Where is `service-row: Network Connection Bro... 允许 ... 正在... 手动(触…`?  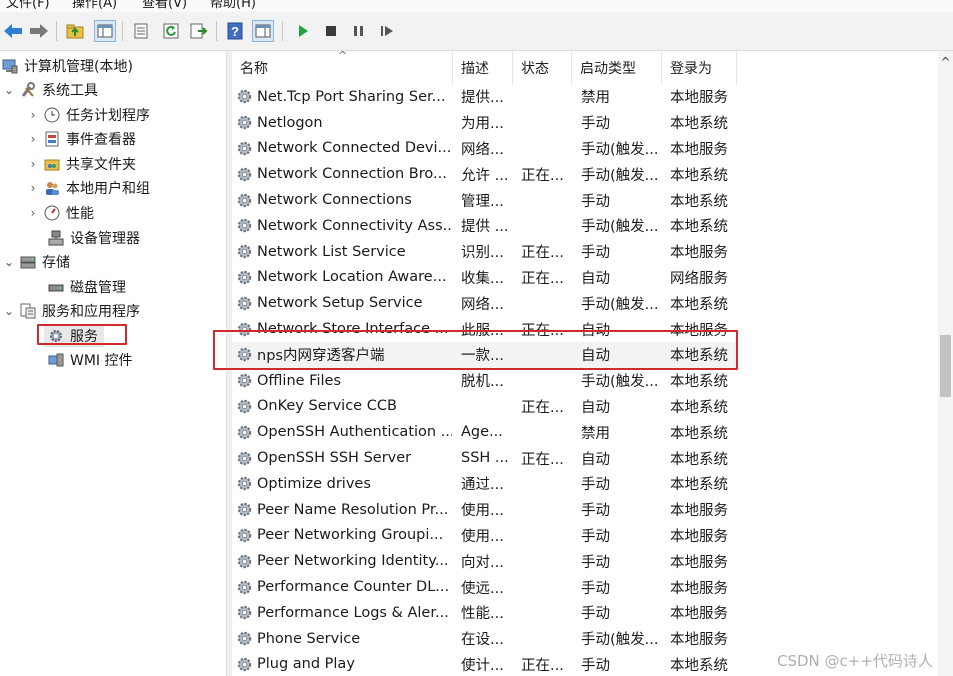 service-row: Network Connection Bro... 允许 ... 正在... 手动(触… is located at coordinates (484, 174).